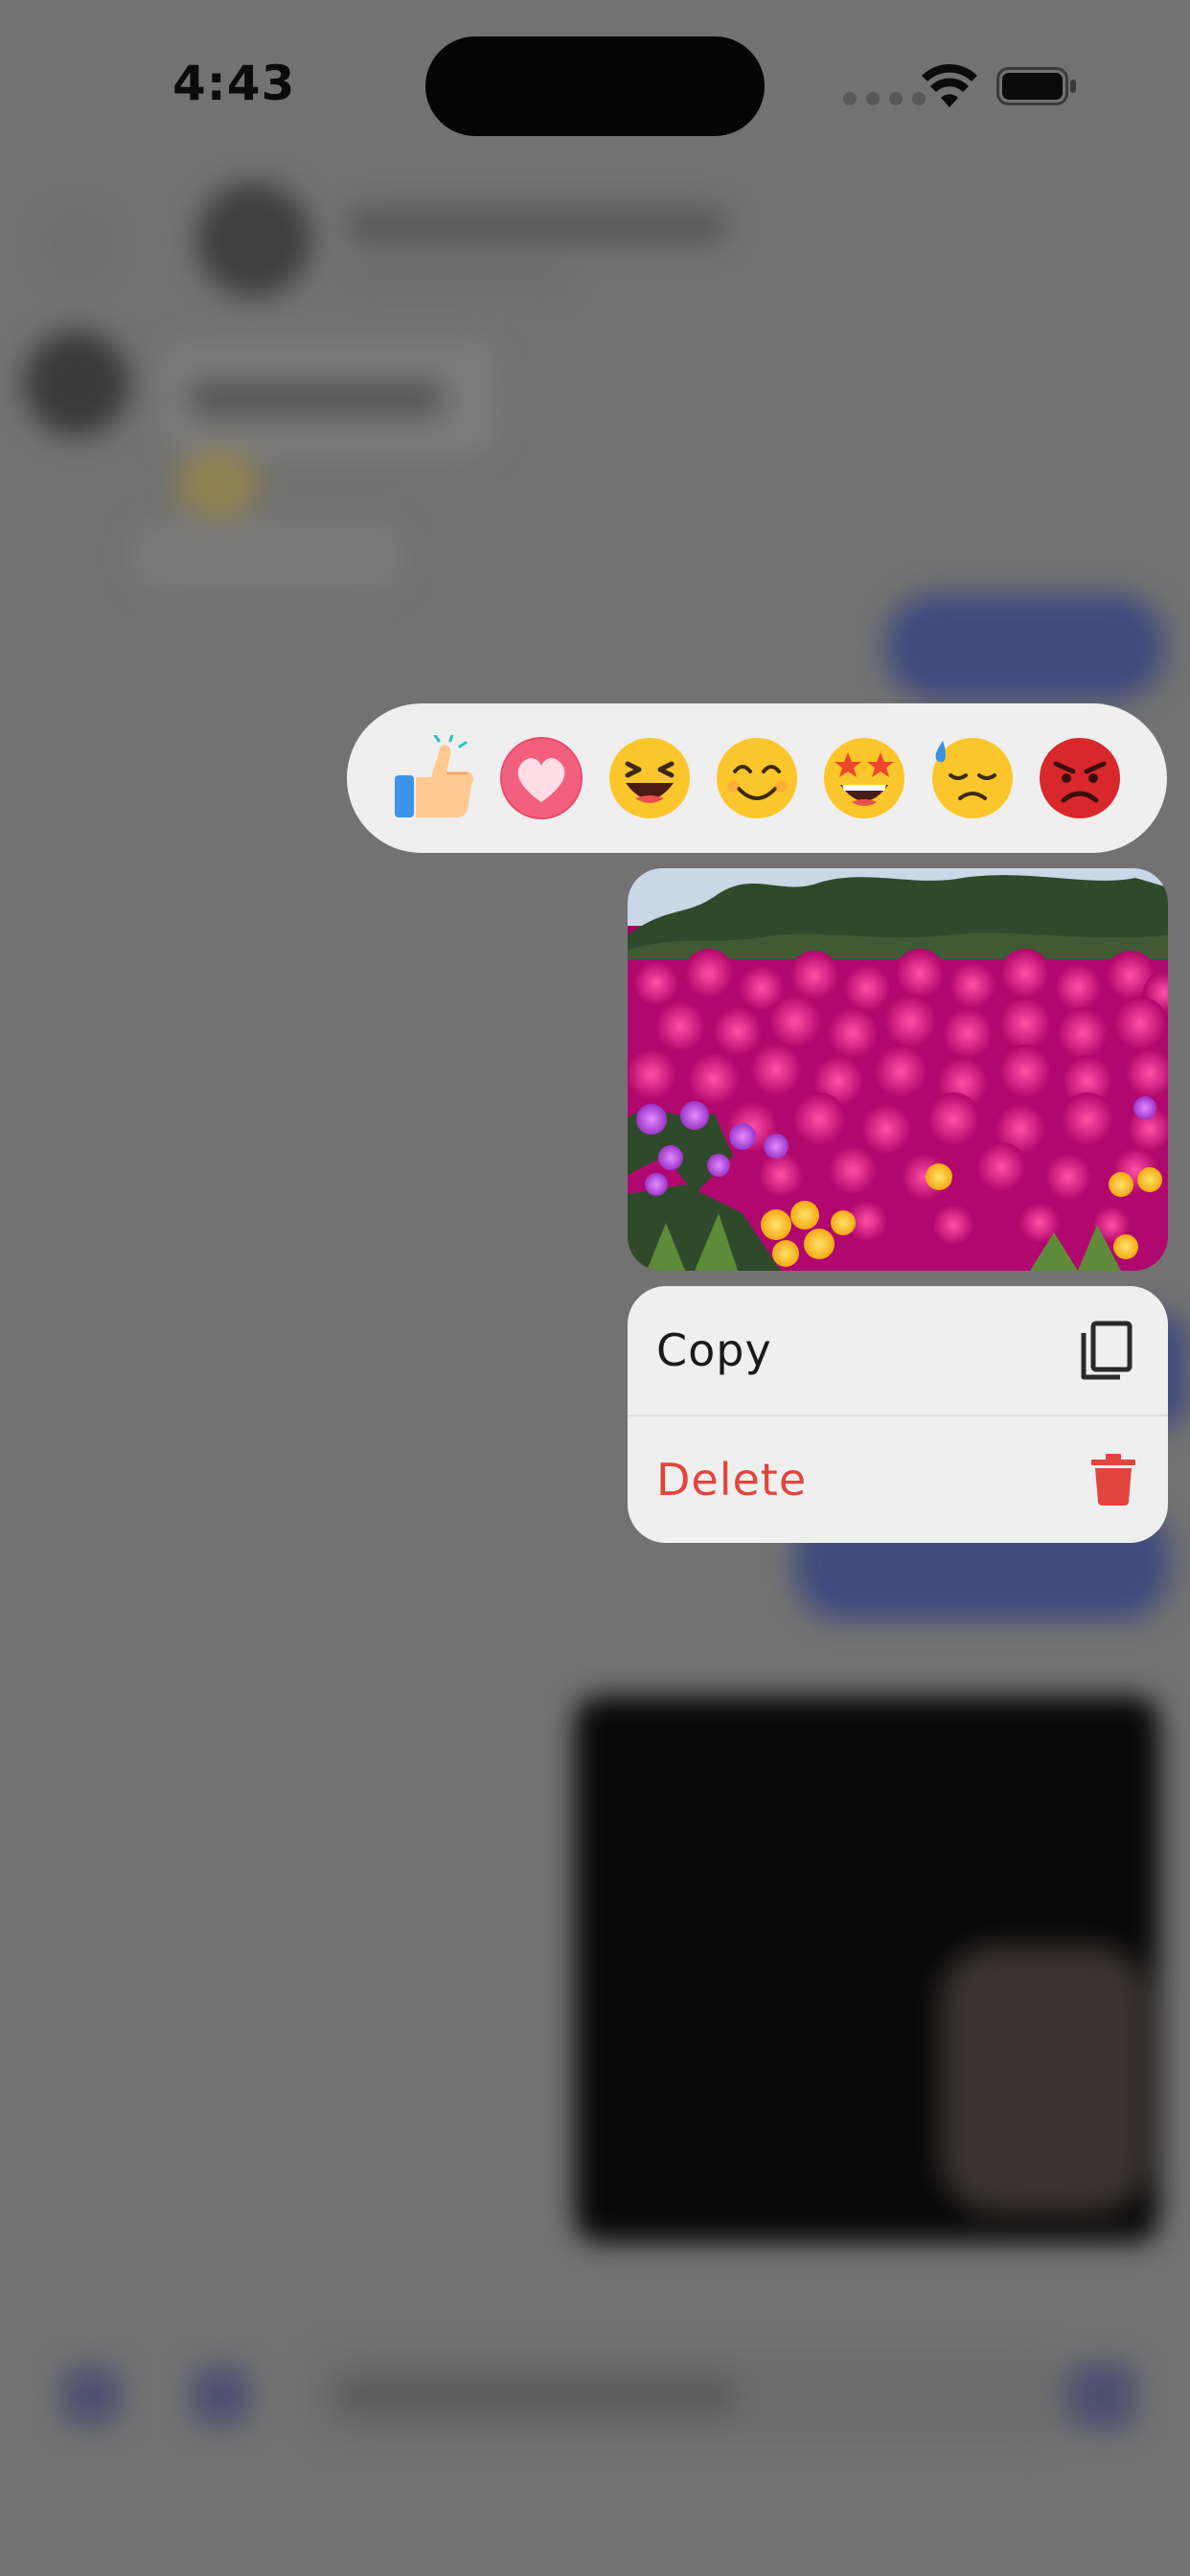 This screenshot has height=2576, width=1190. Describe the element at coordinates (898, 1350) in the screenshot. I see `copy-menu-item: Copy` at that location.